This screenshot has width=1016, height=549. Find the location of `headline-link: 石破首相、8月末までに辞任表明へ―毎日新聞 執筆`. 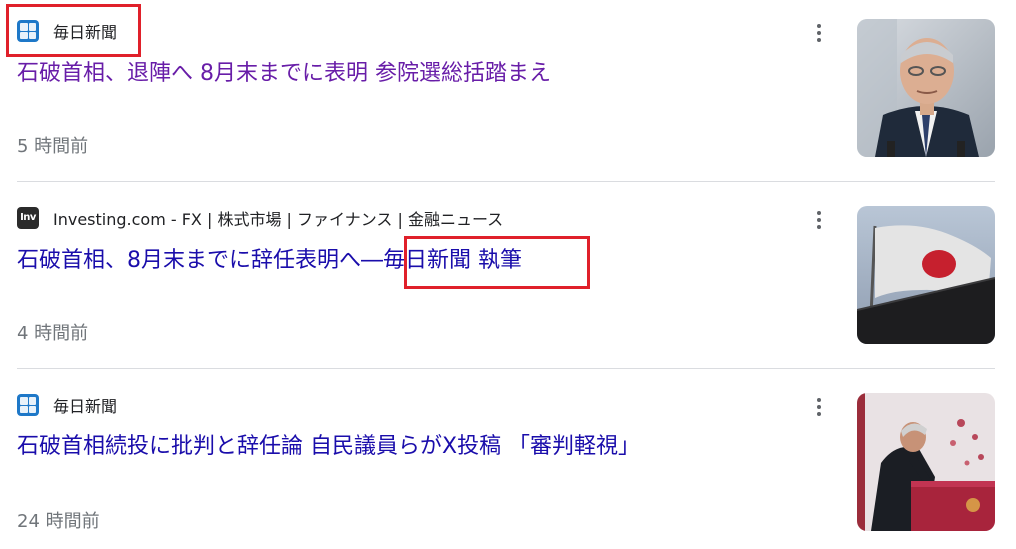

headline-link: 石破首相、8月末までに辞任表明へ―毎日新聞 執筆 is located at coordinates (269, 261).